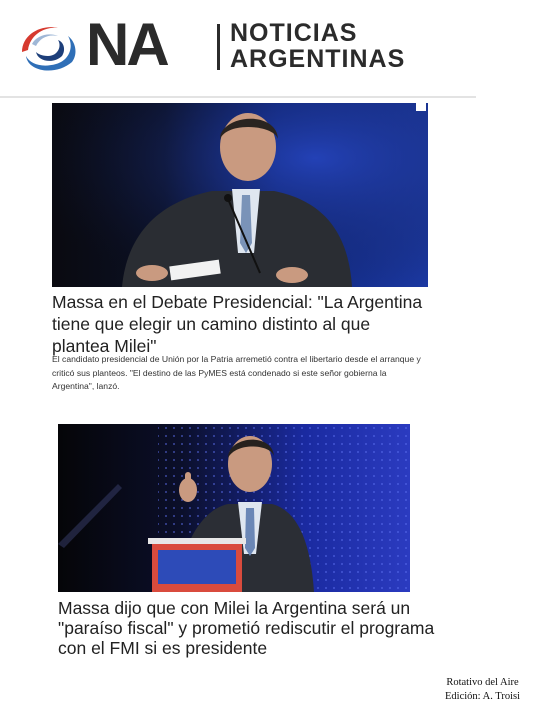 The width and height of the screenshot is (538, 720). Describe the element at coordinates (482, 690) in the screenshot. I see `credits-block: Rotativo del Aire Edición: A. Troisi` at that location.